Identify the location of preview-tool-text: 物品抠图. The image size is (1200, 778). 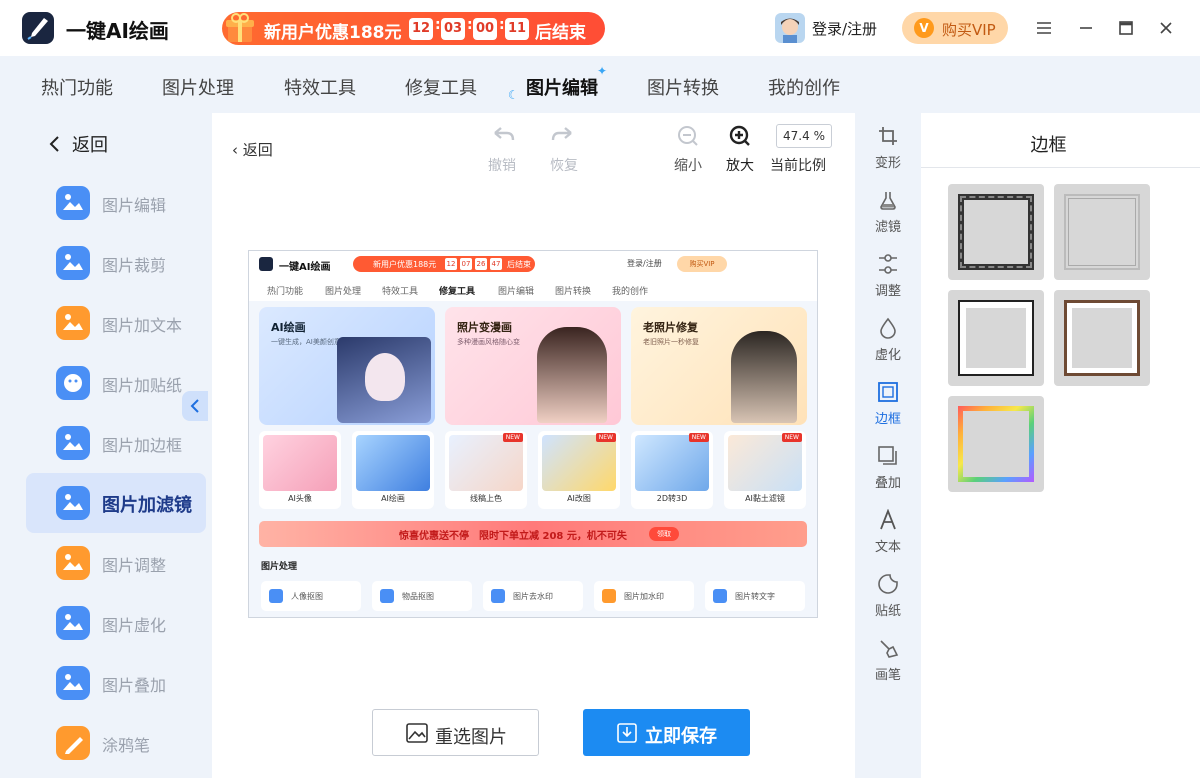
(418, 596).